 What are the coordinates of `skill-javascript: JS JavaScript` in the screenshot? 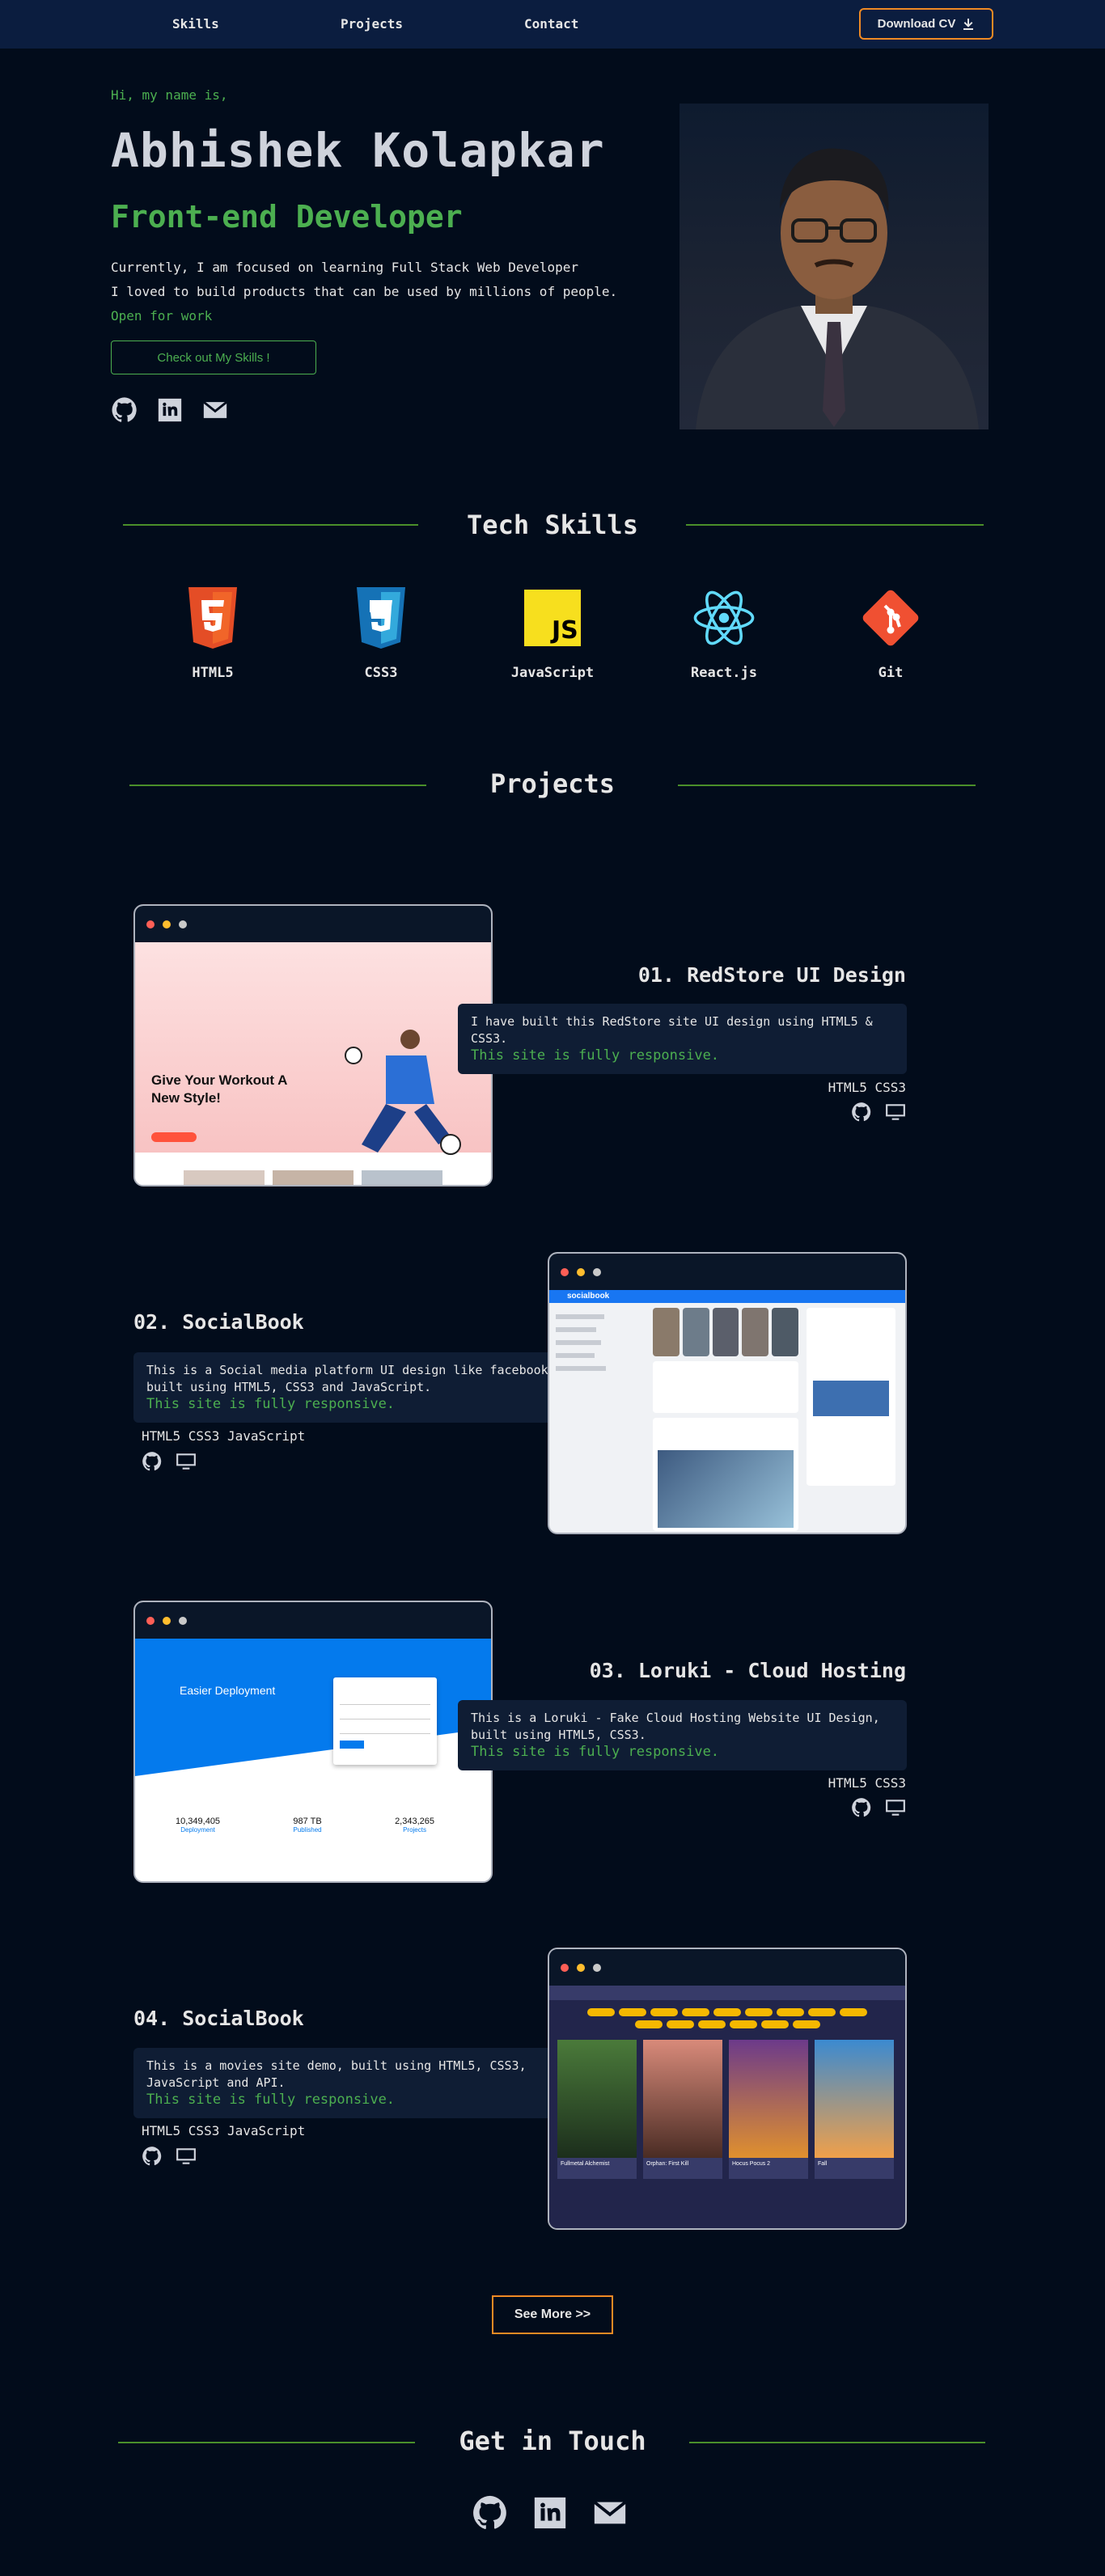 It's located at (552, 634).